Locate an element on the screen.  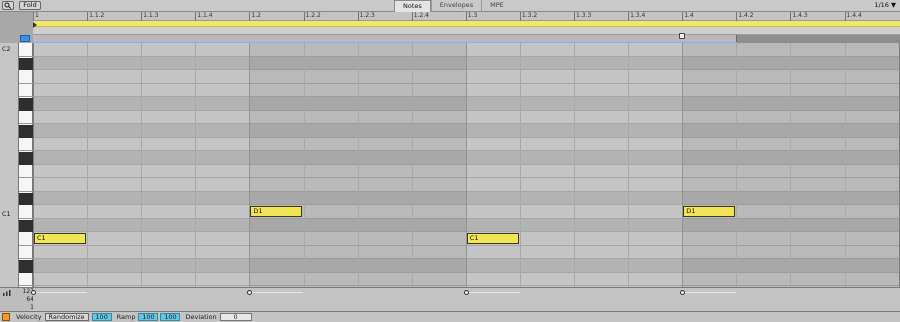
ruler-label: 1.4.4 is located at coordinates (854, 15).